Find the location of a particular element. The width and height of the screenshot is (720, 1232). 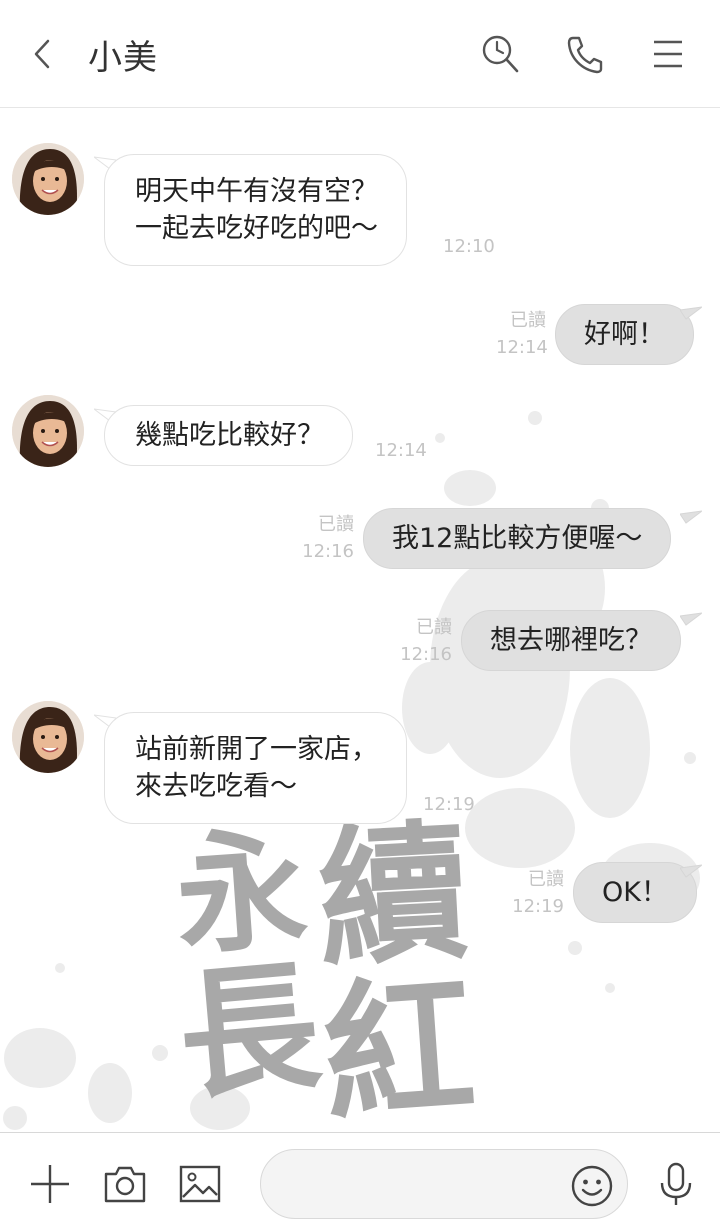

message-bubble: OK！ is located at coordinates (635, 892).